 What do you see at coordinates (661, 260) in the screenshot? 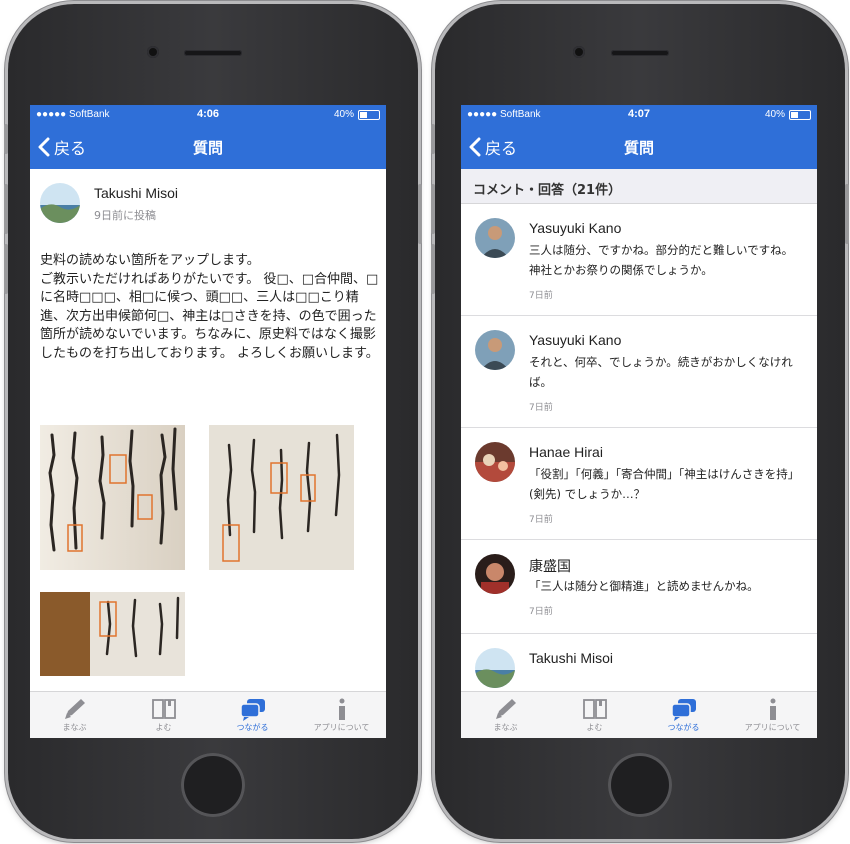
I see `comment-text: 三人は随分、ですかね。部分的だと難しいですね。神社とかお祭りの関係でしょうか。` at bounding box center [661, 260].